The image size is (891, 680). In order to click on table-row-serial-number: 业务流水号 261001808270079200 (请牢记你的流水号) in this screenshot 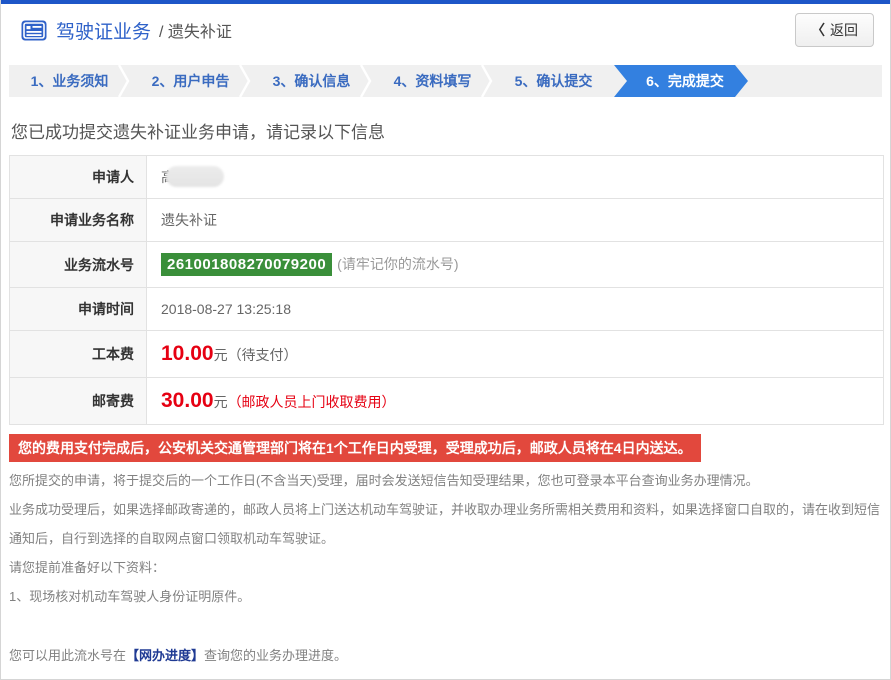, I will do `click(446, 264)`.